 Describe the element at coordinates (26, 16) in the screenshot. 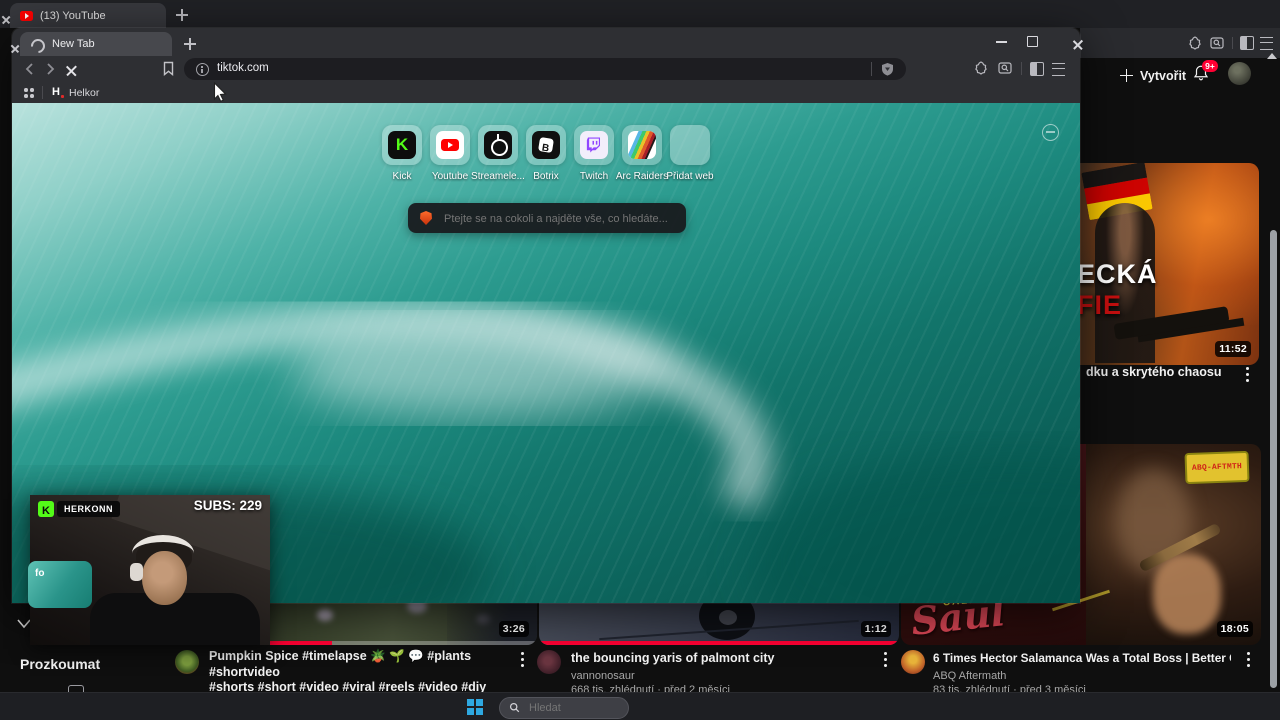

I see `youtube-favicon` at that location.